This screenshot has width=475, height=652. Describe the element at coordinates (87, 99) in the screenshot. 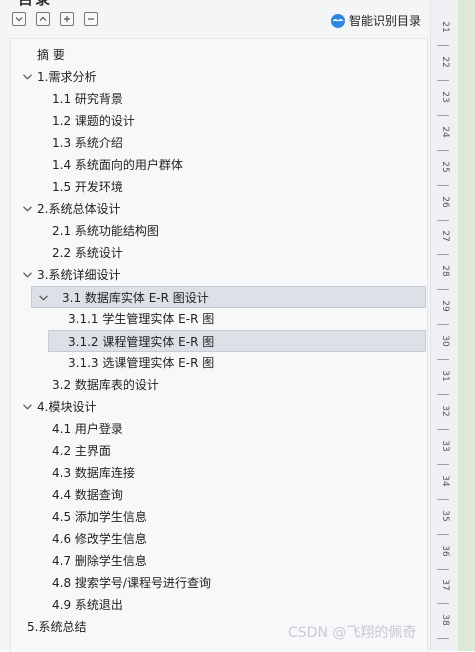

I see `toc-item-label: 1.1 研究背景` at that location.